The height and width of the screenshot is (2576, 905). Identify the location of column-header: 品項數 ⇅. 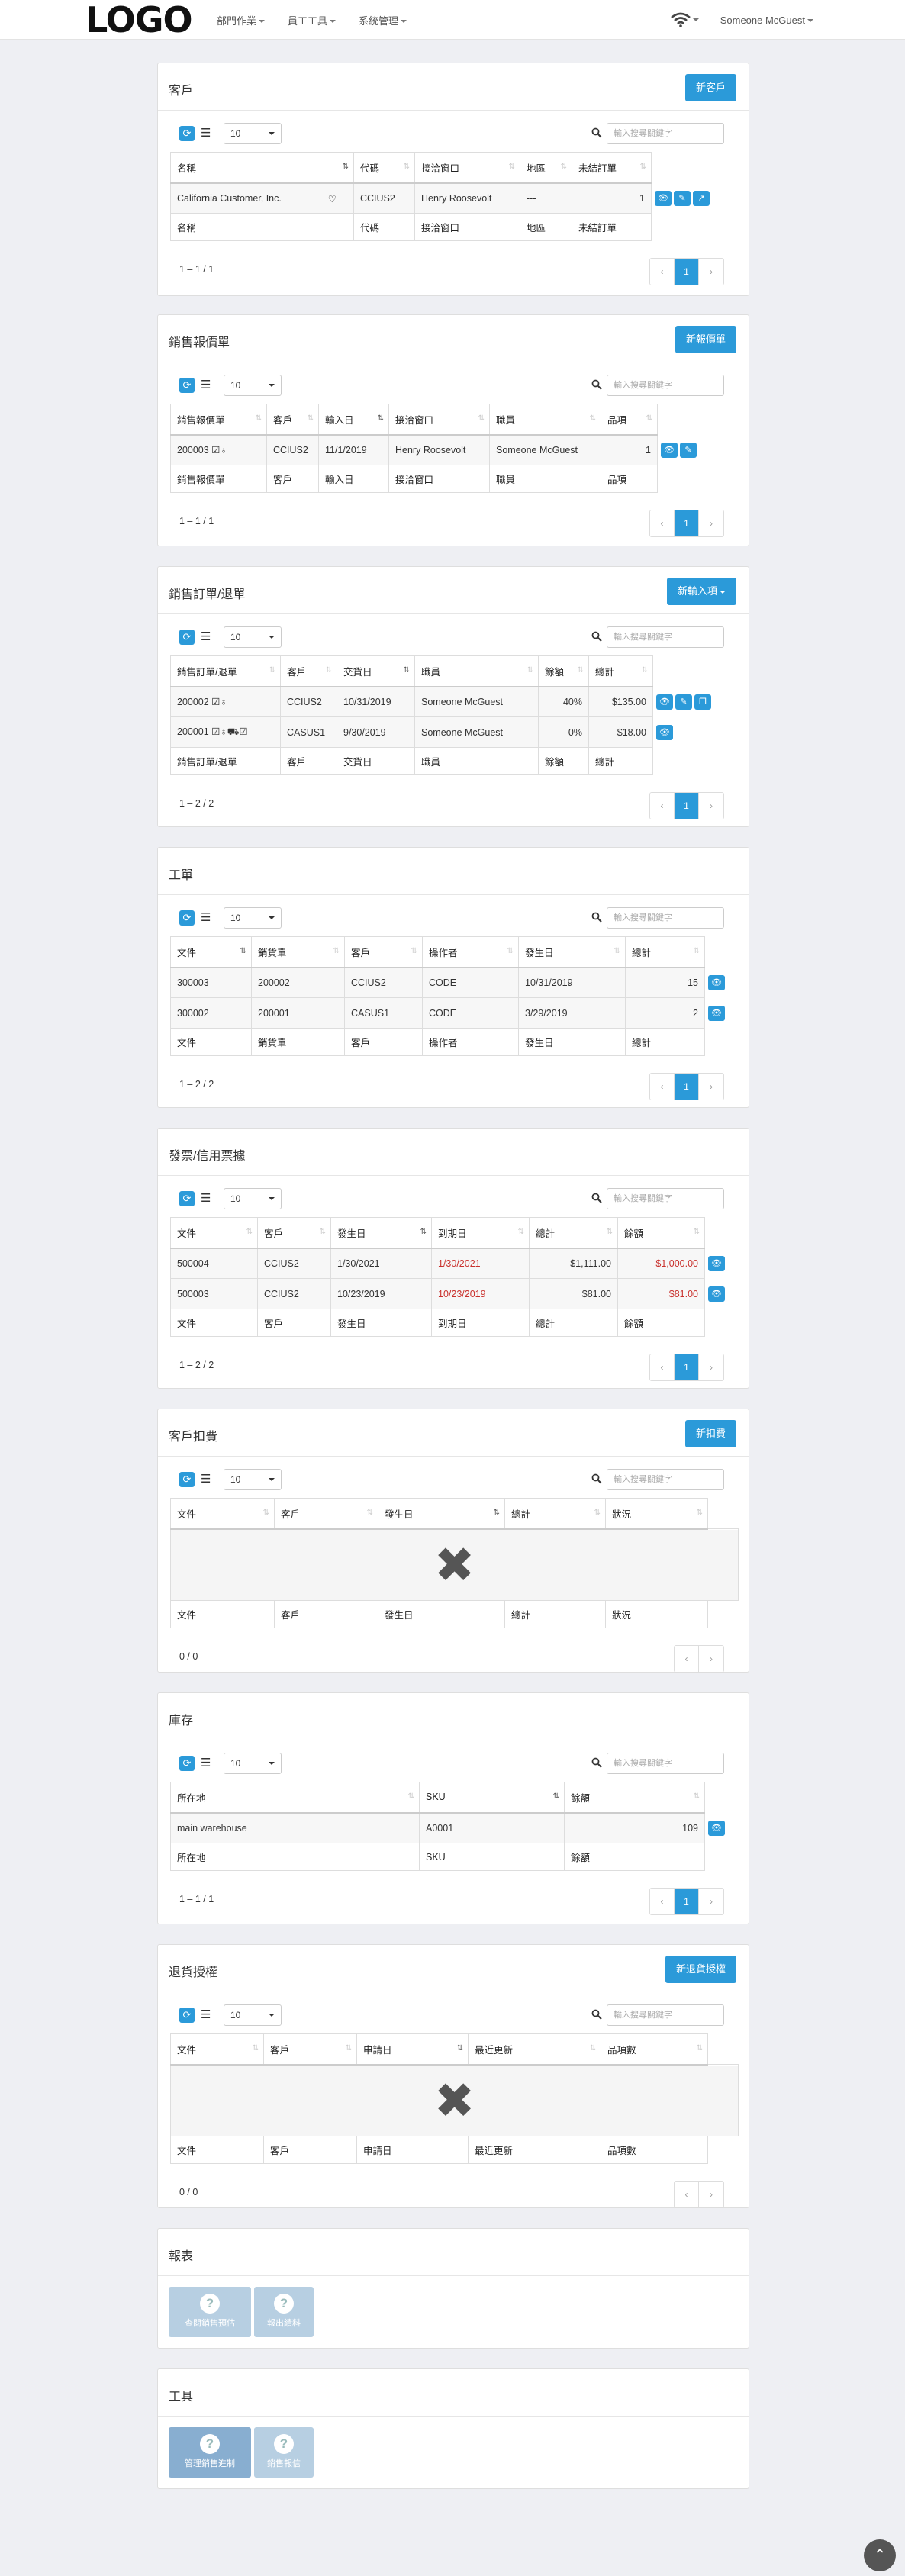
(654, 2049).